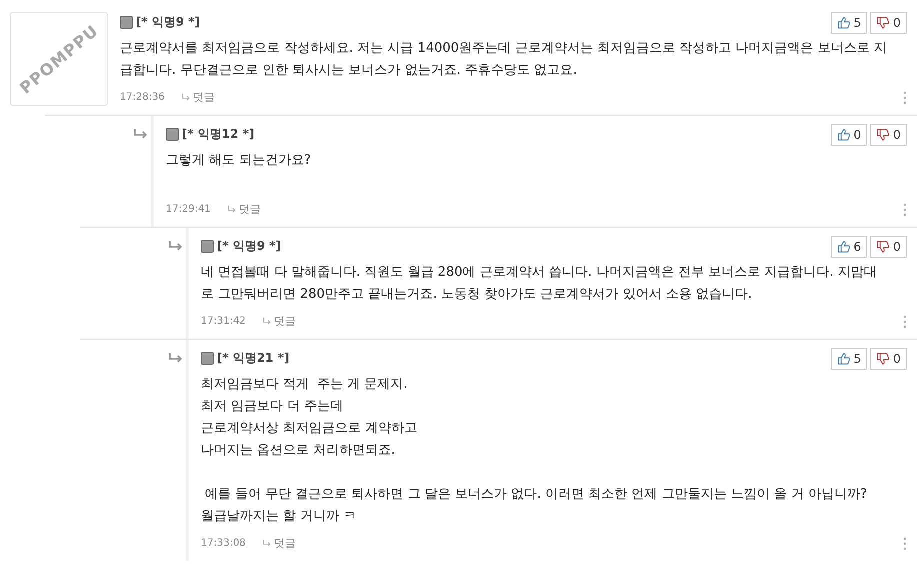 This screenshot has height=586, width=917. What do you see at coordinates (539, 284) in the screenshot?
I see `comment-text: 네 면접볼때 다 말해줍니다. 직원도 월급 280에 근로계약서 씁니다. 나머지금액은 전부 보너스로 지급합니다. 지맘대로 그만둬버리면 280만주고 끝내는거죠. 노동청 찾아가도 근로계약서가 있어서 소용 없습니다.` at bounding box center [539, 284].